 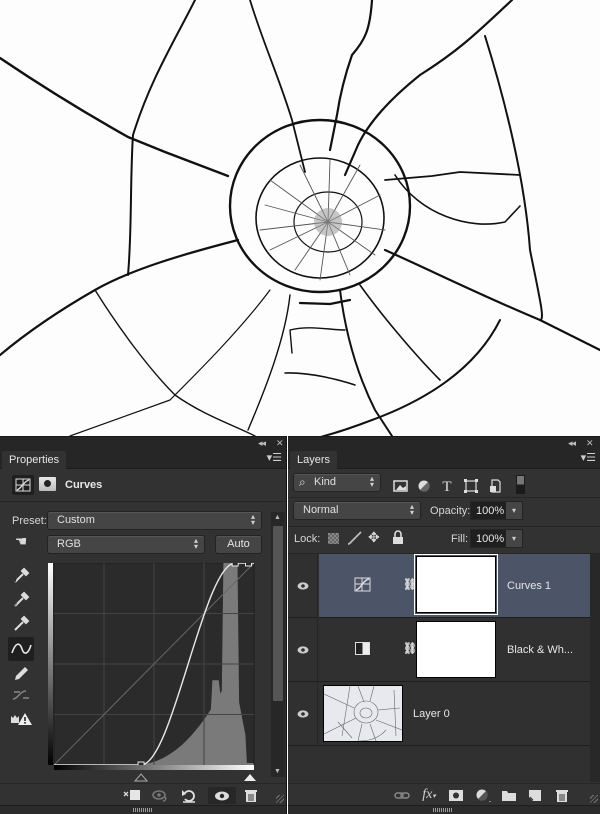 I want to click on view-previous-state-button, so click(x=160, y=795).